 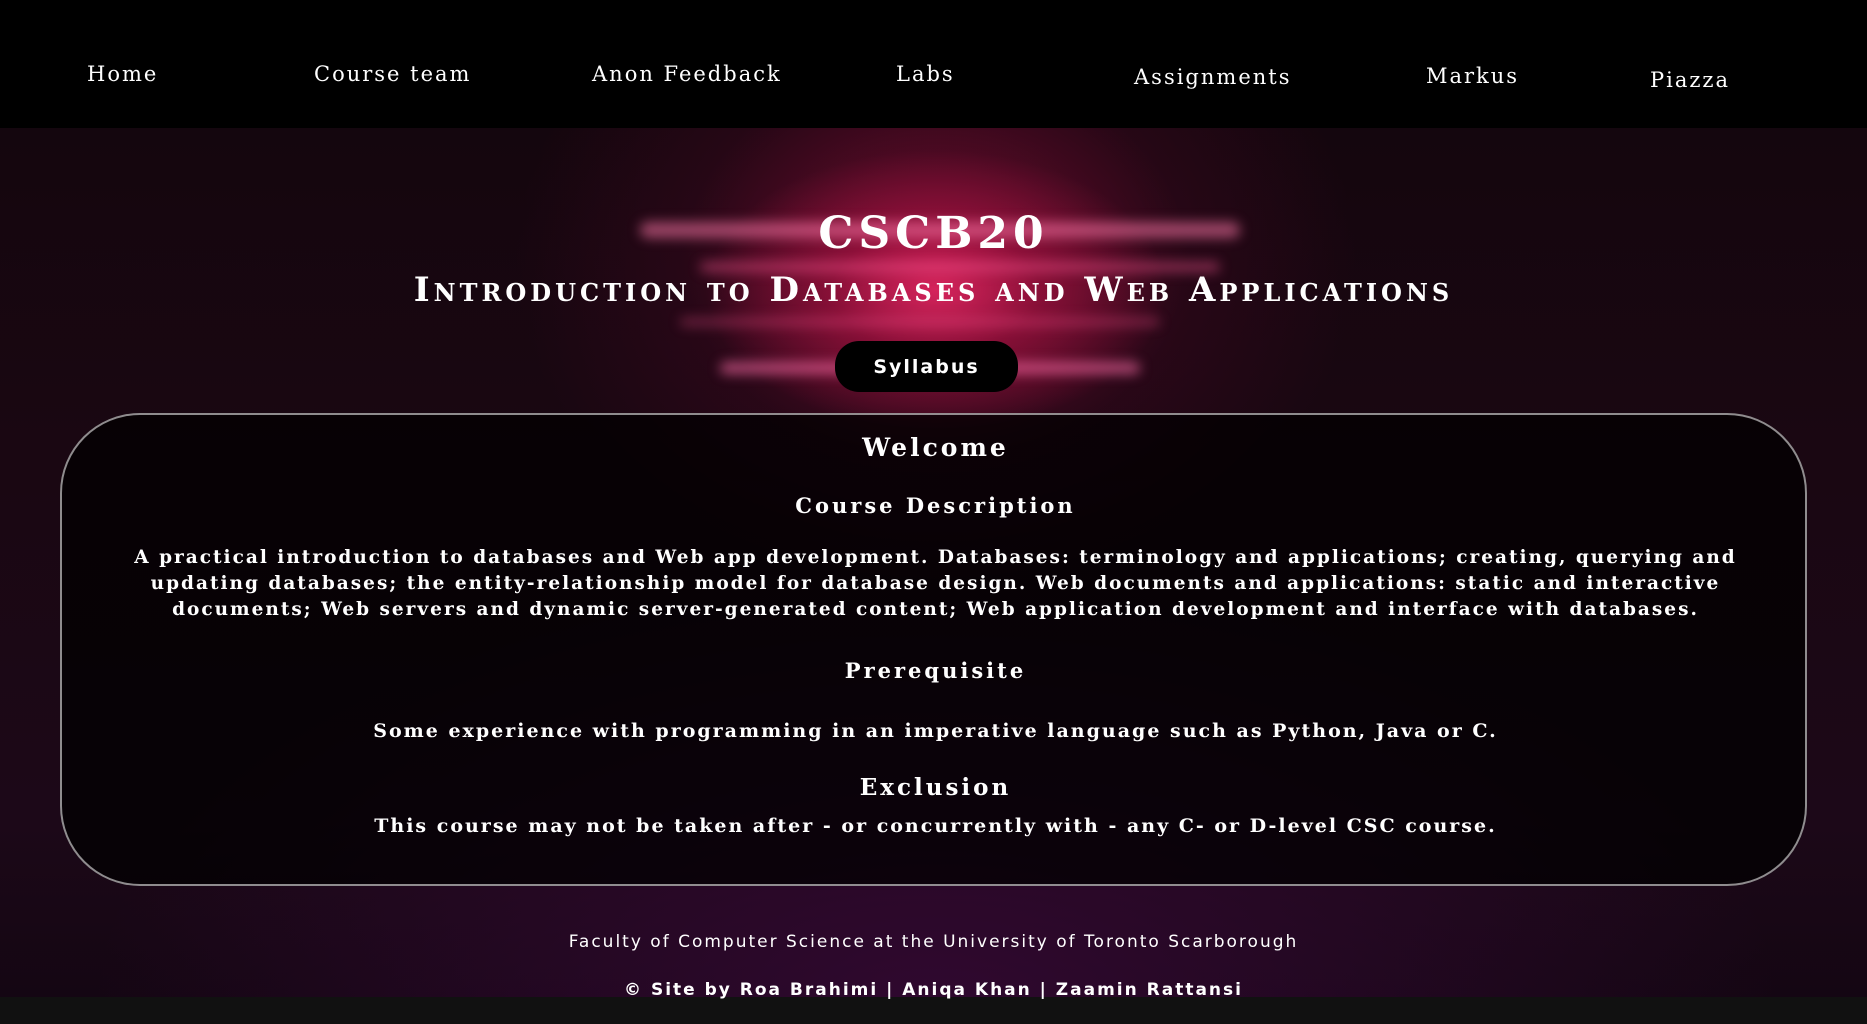 What do you see at coordinates (933, 233) in the screenshot?
I see `course-code-title: CSCB20` at bounding box center [933, 233].